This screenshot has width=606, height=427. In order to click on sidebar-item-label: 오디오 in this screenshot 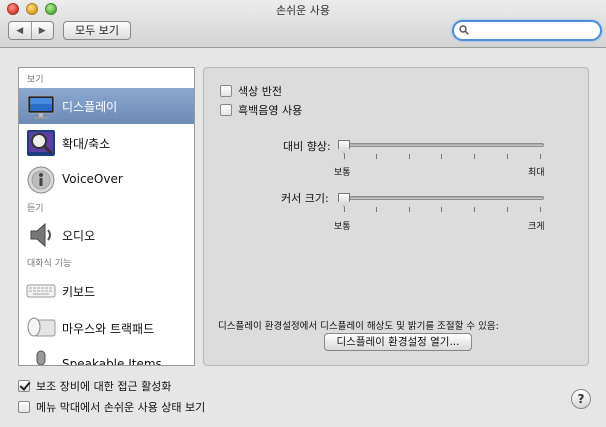, I will do `click(79, 236)`.